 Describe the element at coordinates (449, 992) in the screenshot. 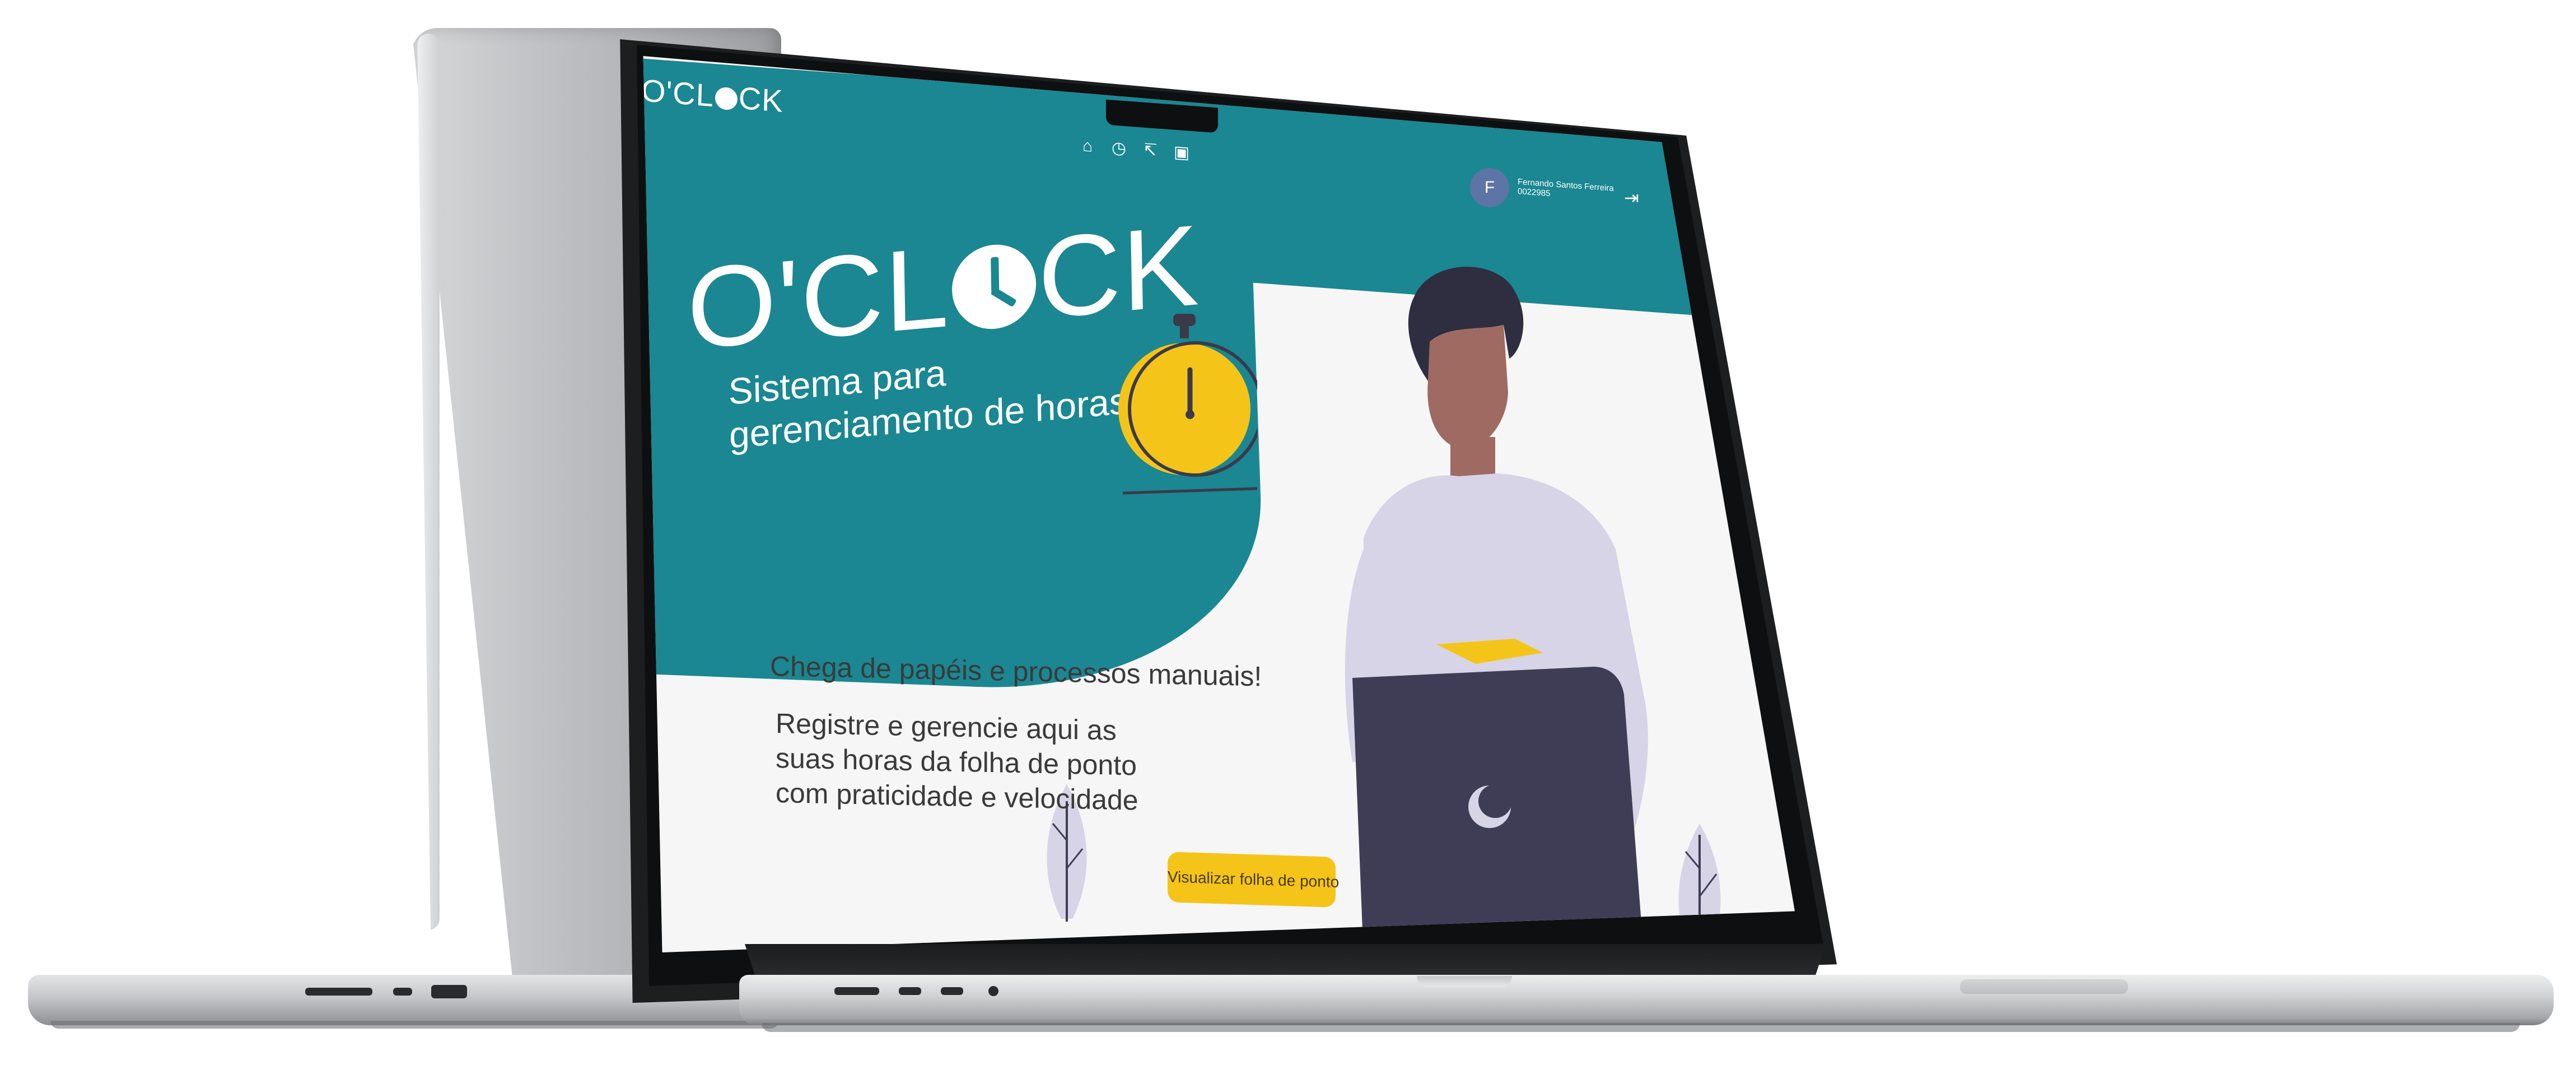

I see `rear-hdmi-port` at that location.